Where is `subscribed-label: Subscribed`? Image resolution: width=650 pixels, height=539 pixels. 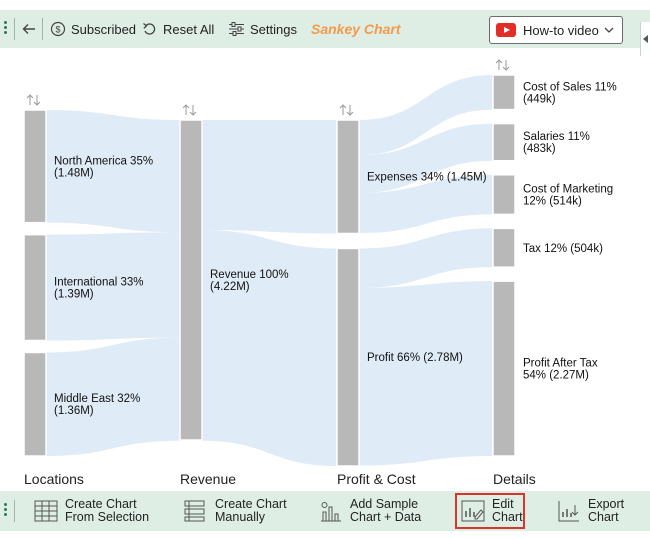 subscribed-label: Subscribed is located at coordinates (104, 29).